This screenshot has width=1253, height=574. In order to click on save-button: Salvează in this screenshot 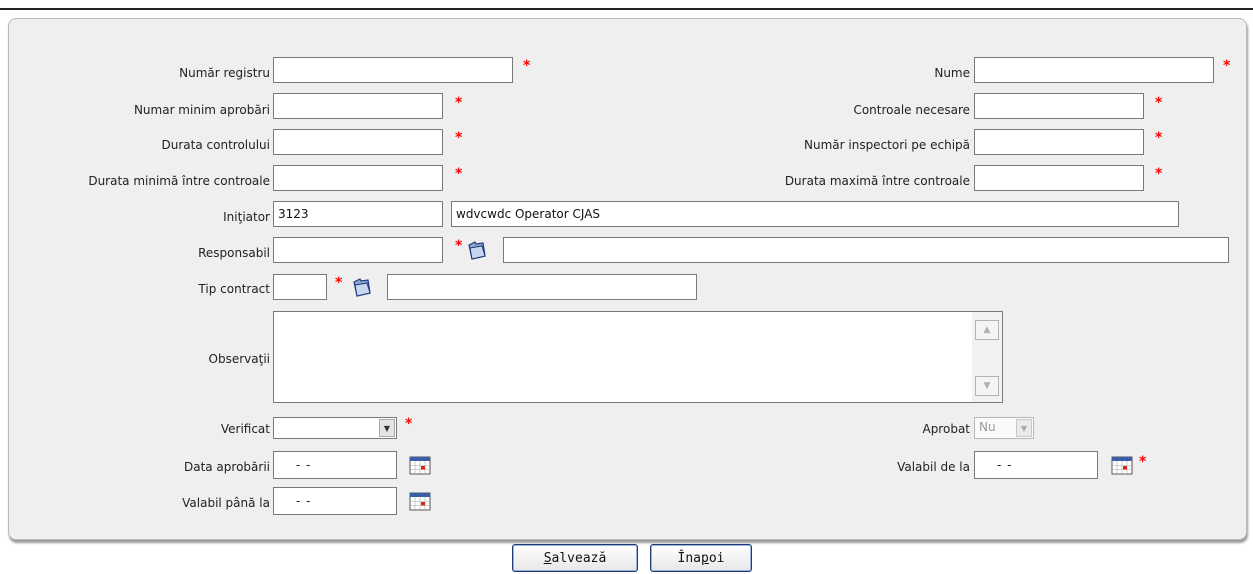, I will do `click(575, 558)`.